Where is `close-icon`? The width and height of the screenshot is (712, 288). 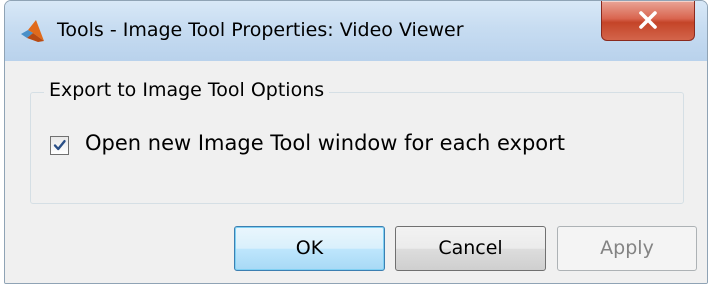
close-icon is located at coordinates (648, 20).